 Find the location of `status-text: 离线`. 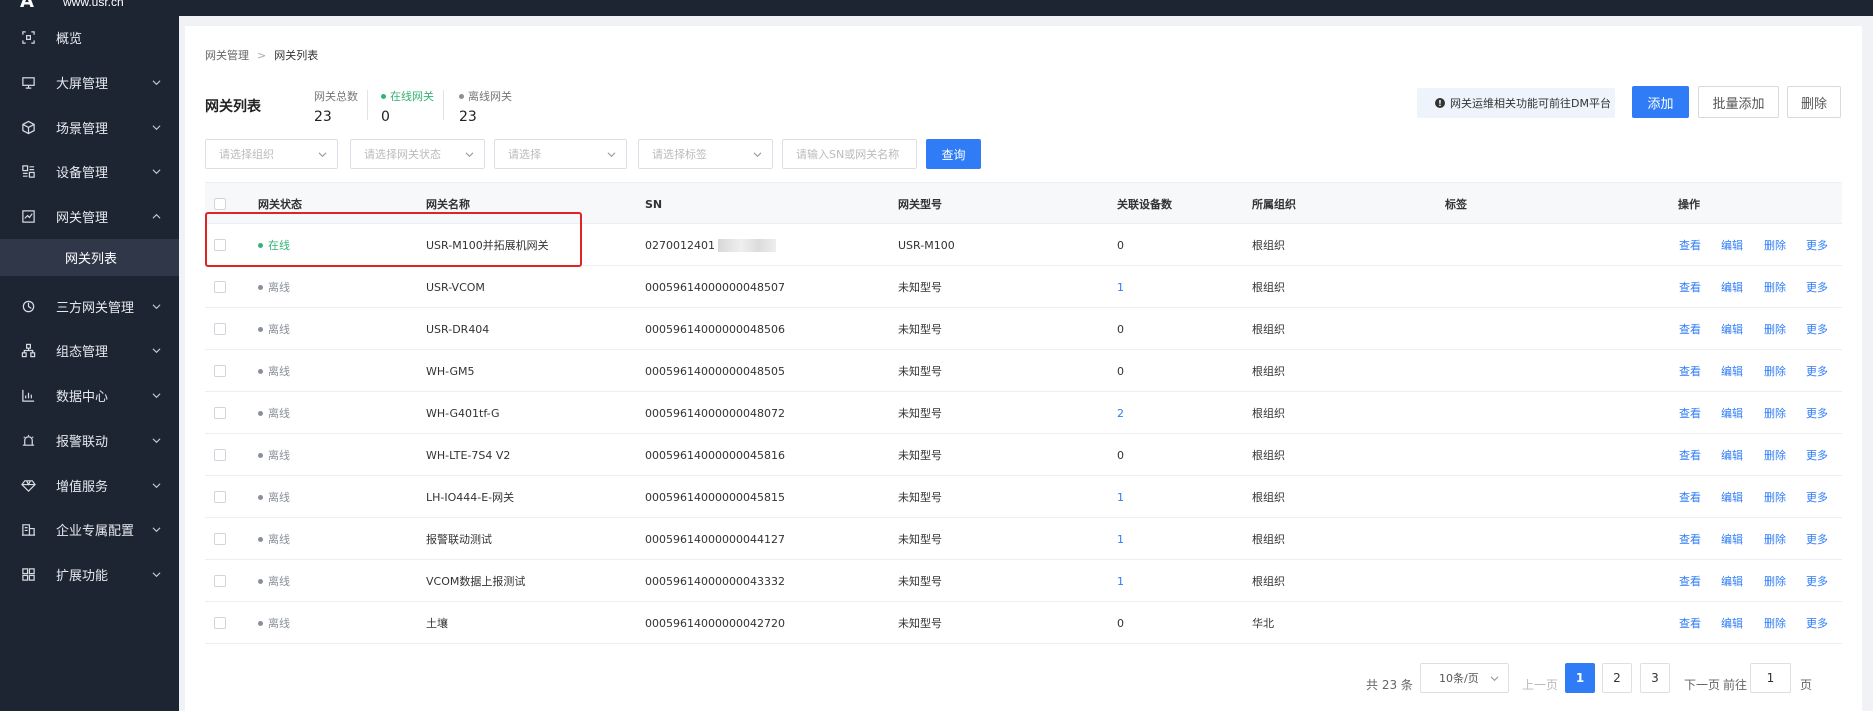

status-text: 离线 is located at coordinates (279, 413).